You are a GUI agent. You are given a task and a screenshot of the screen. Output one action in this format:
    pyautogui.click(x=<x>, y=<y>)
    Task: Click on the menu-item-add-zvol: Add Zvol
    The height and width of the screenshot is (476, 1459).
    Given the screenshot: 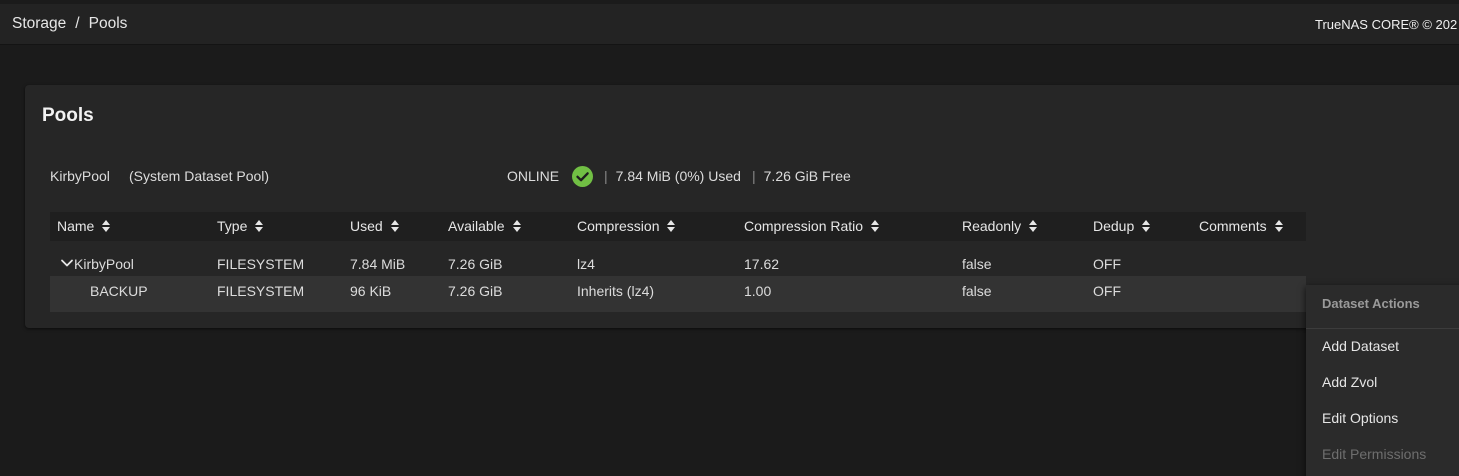 What is the action you would take?
    pyautogui.click(x=1349, y=382)
    